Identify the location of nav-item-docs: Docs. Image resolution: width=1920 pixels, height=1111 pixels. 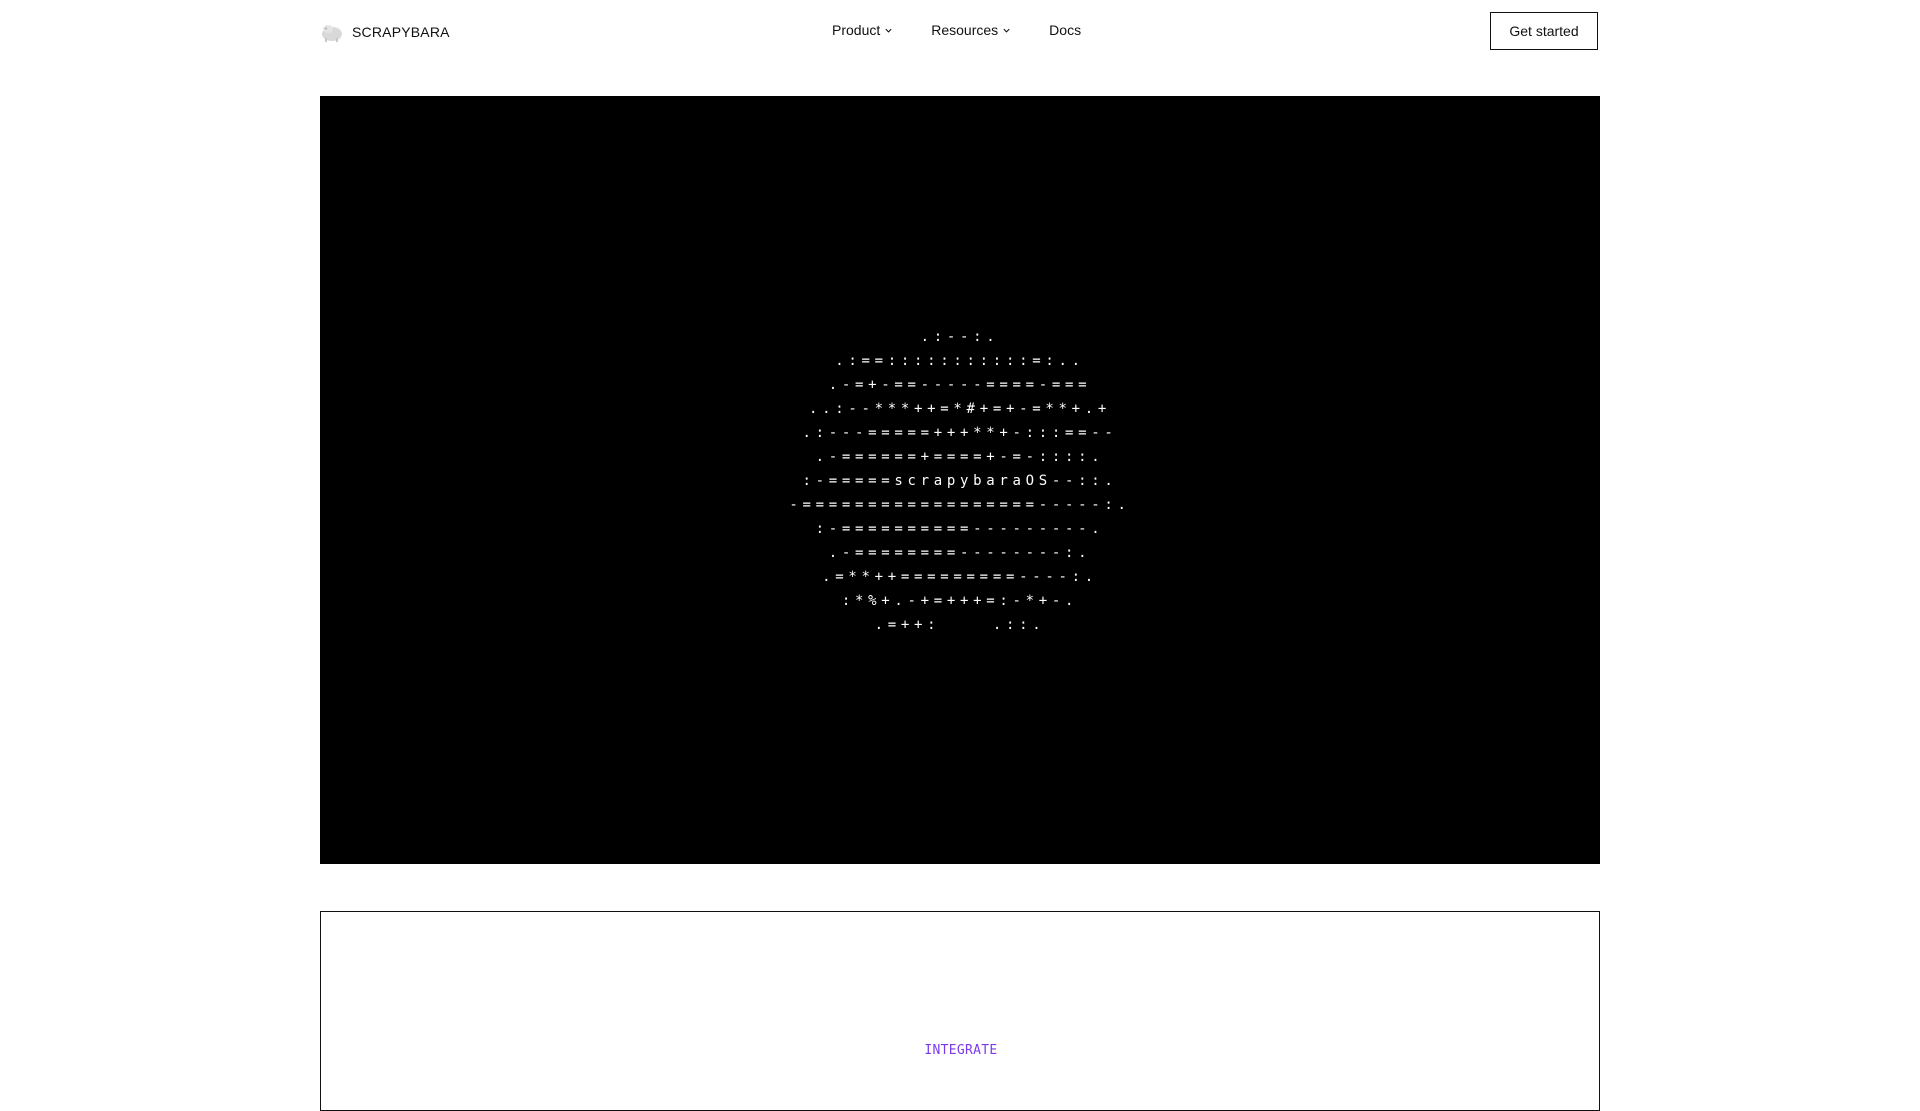
(1065, 30).